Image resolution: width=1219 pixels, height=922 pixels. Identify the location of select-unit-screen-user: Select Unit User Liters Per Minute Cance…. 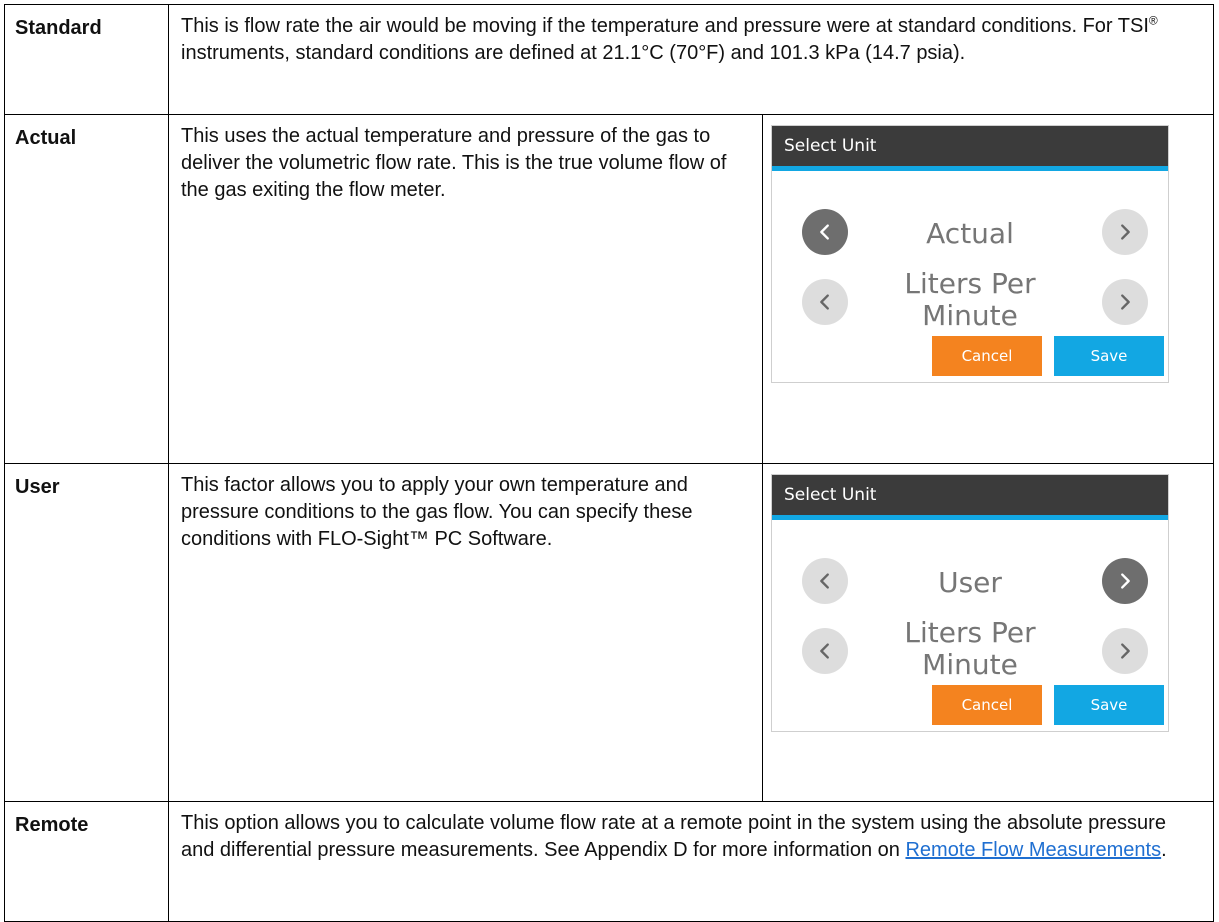
(970, 603).